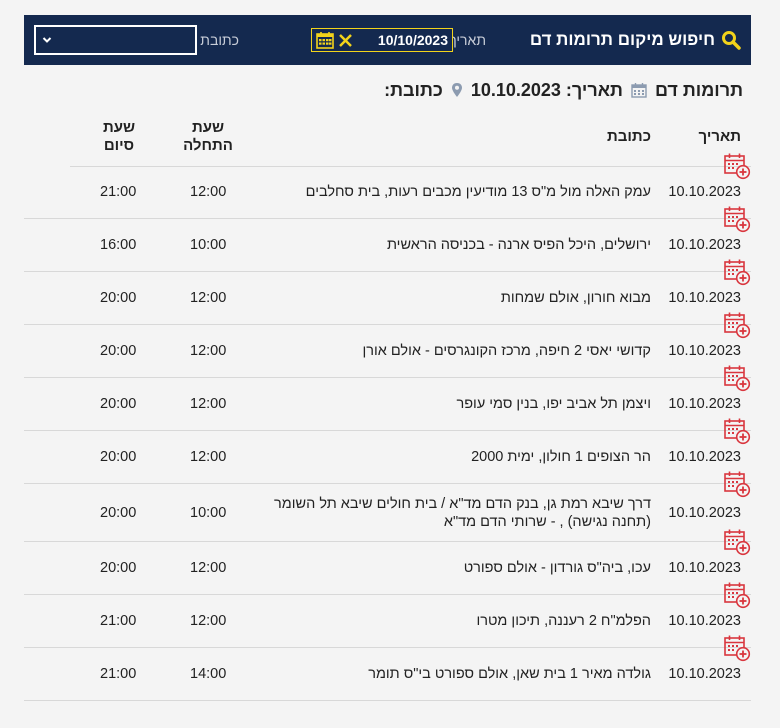 The height and width of the screenshot is (728, 780). Describe the element at coordinates (119, 127) in the screenshot. I see `header-end-line1: שעת` at that location.